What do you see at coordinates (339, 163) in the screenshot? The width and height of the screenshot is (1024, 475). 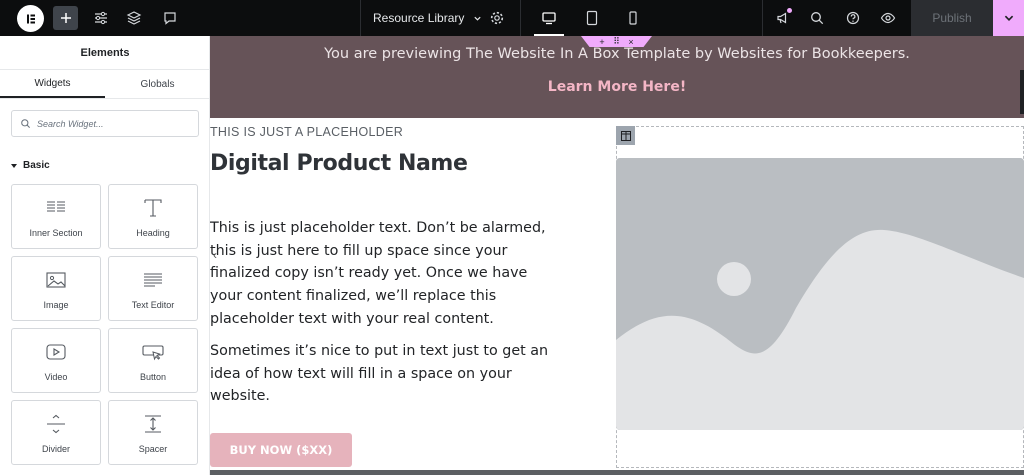 I see `product-title: Digital Product Name` at bounding box center [339, 163].